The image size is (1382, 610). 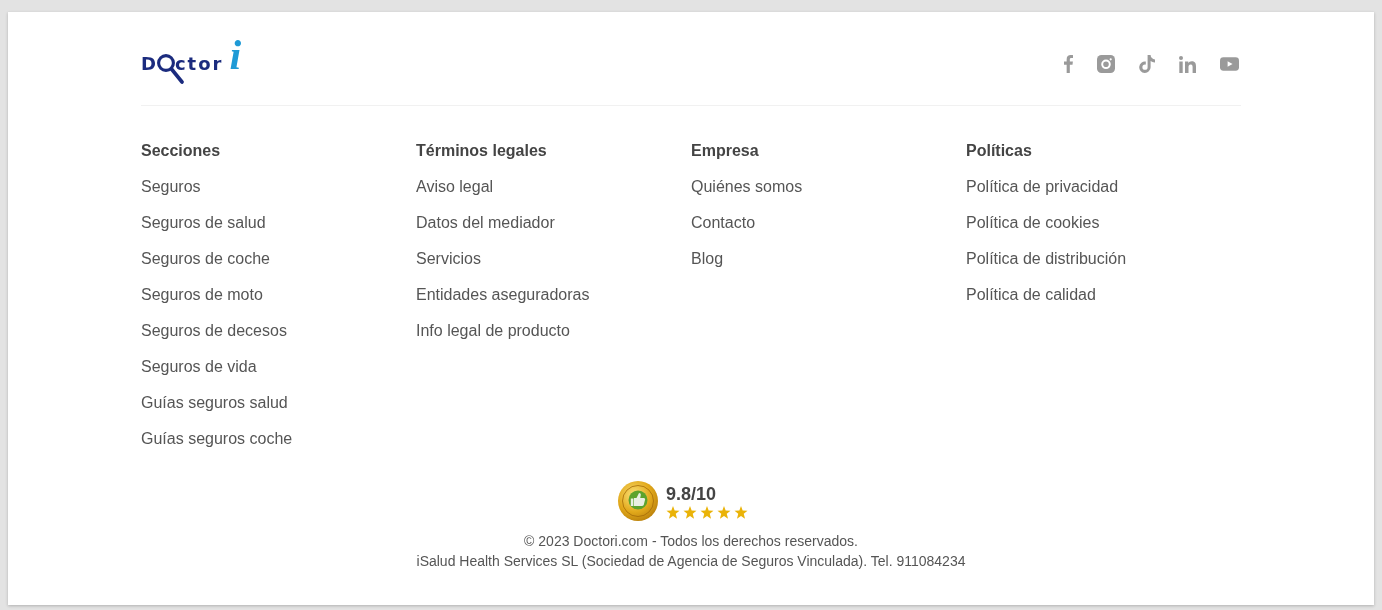 I want to click on footer-link: Info legal de producto, so click(x=493, y=331).